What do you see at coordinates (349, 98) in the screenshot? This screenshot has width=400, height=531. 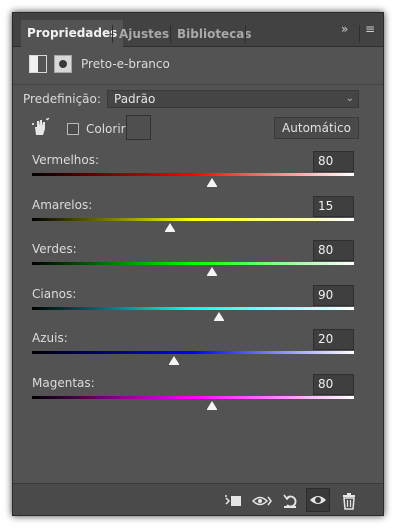 I see `chevron-down-icon: ⌄` at bounding box center [349, 98].